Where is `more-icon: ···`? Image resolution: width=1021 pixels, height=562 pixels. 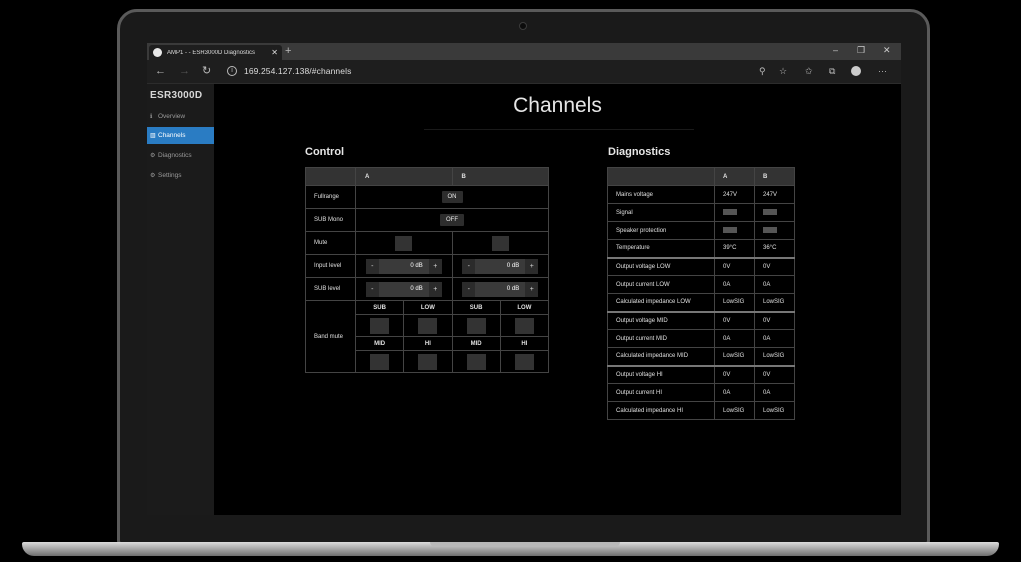 more-icon: ··· is located at coordinates (882, 71).